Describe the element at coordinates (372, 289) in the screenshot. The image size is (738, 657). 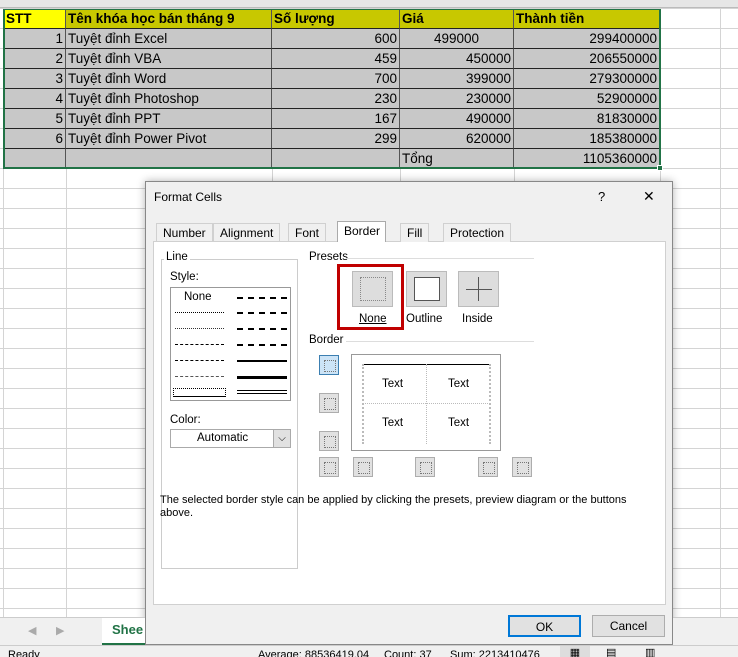
I see `preset-none-button` at that location.